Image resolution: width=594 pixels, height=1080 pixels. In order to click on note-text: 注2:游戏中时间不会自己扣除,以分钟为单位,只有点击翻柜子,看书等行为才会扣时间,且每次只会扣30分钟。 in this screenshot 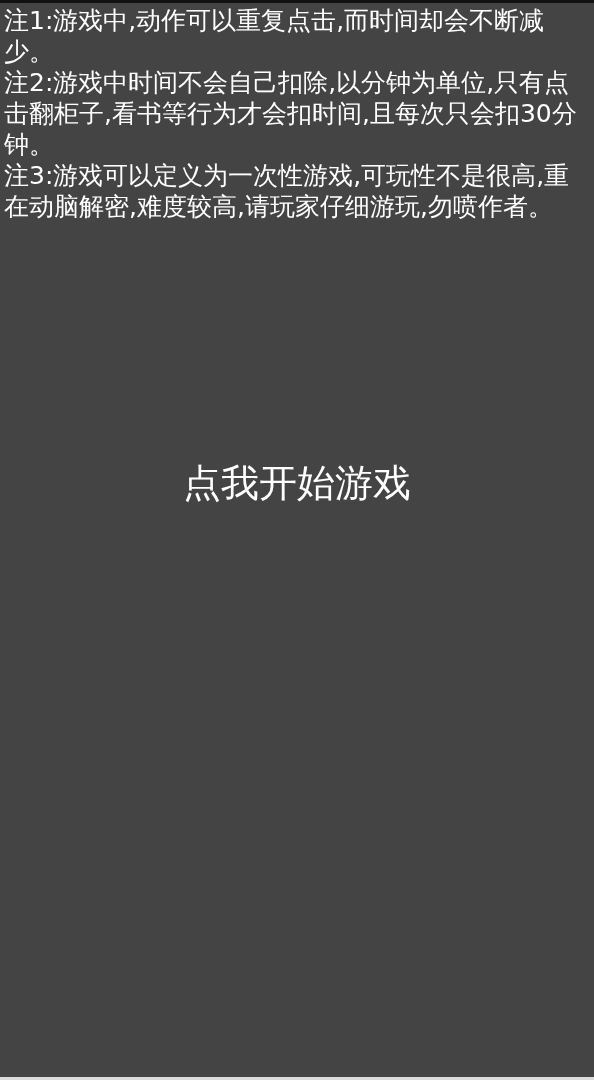, I will do `click(291, 113)`.